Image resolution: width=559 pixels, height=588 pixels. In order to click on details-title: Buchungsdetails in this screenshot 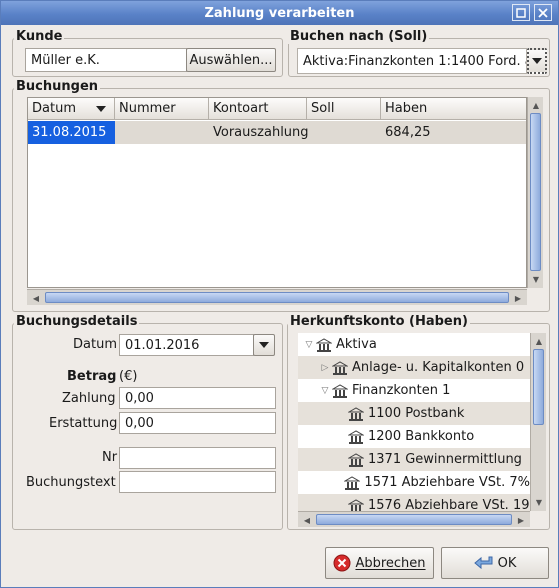, I will do `click(77, 321)`.